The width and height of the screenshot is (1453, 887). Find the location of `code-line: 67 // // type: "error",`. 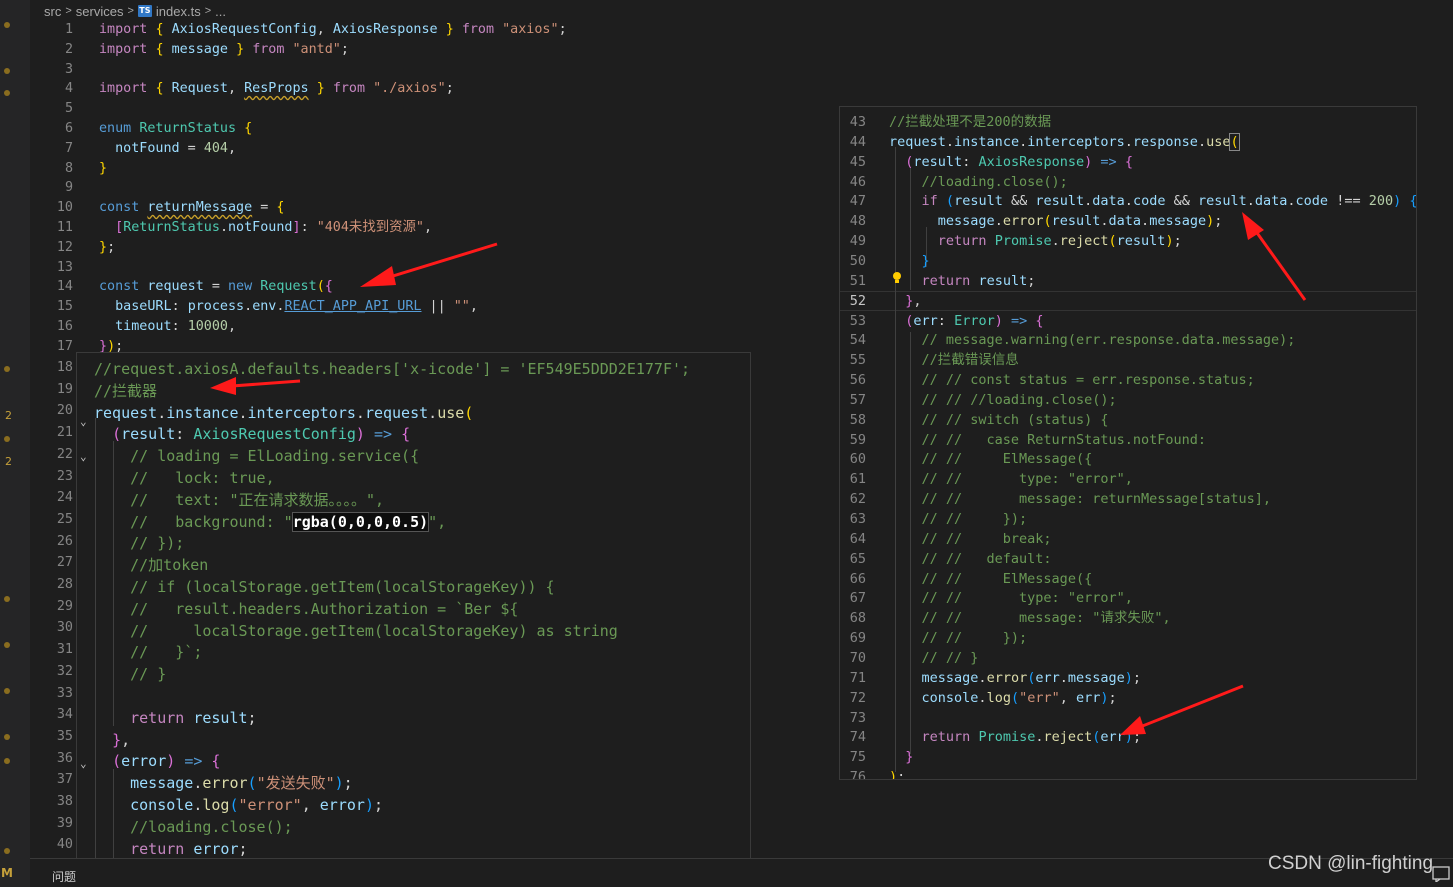

code-line: 67 // // type: "error", is located at coordinates (986, 599).